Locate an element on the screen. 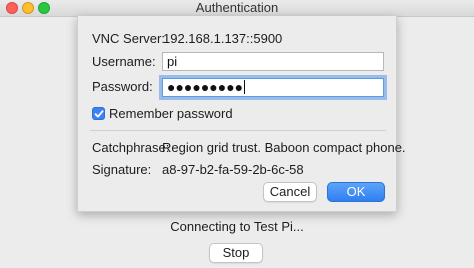 The height and width of the screenshot is (268, 474). password-masked-value: ●●●●●●●●● is located at coordinates (205, 87).